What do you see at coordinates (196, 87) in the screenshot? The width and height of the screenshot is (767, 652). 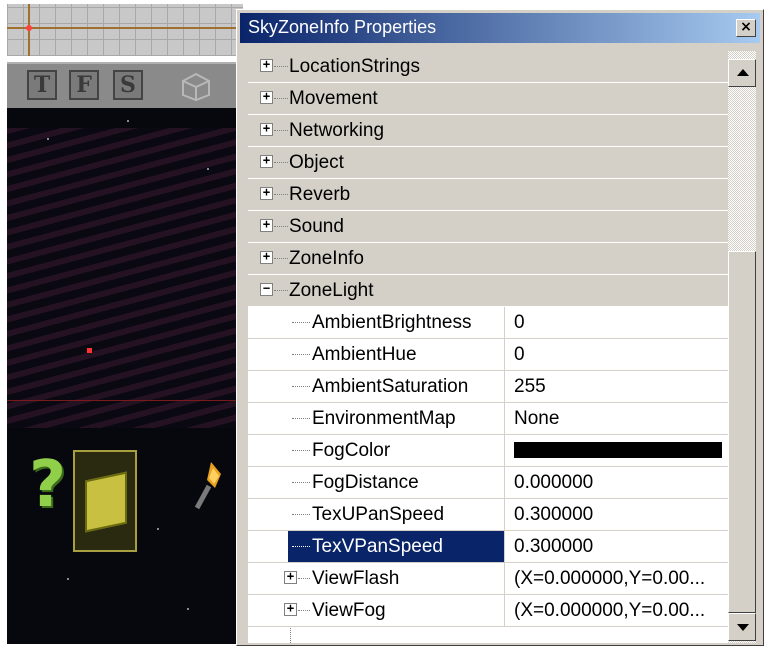 I see `perspective-view-icon` at bounding box center [196, 87].